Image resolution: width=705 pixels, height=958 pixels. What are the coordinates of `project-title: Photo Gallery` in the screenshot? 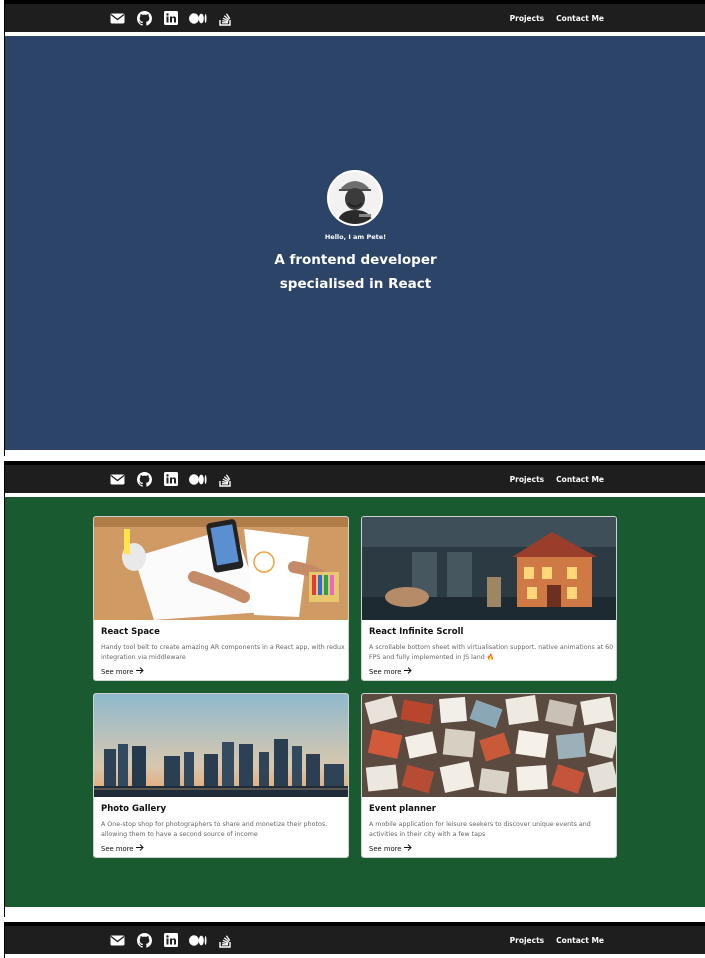 It's located at (134, 809).